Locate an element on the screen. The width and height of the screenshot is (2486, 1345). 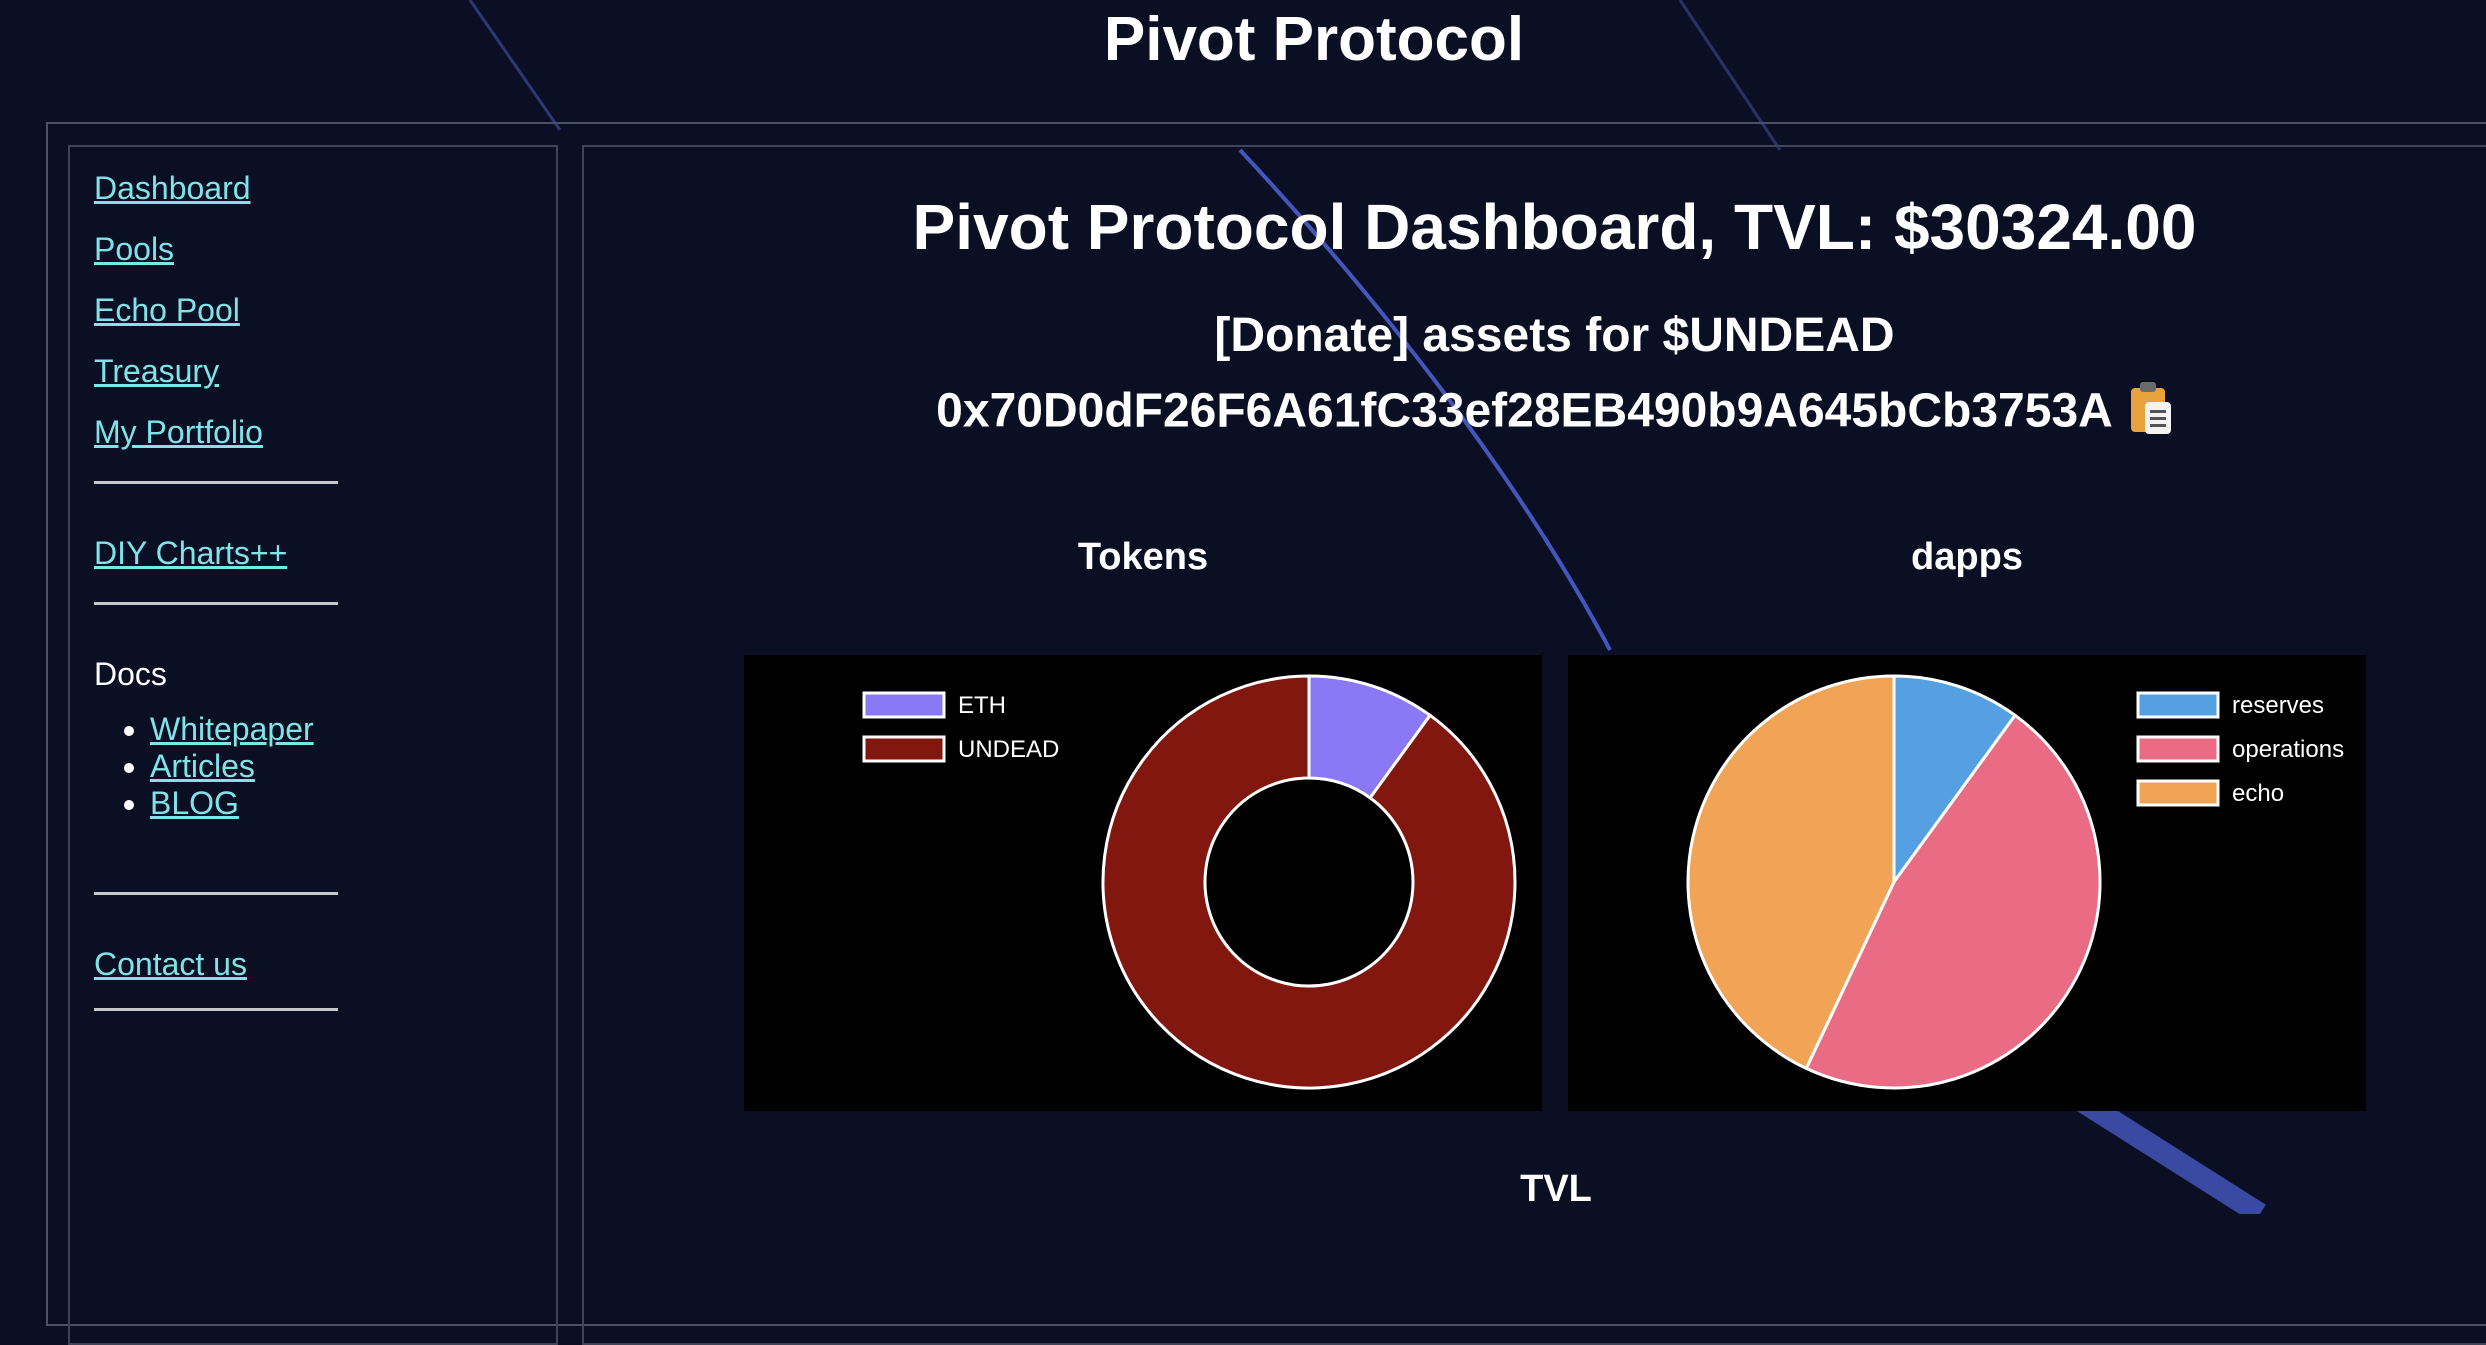
legend-label-eth: ETH is located at coordinates (982, 705).